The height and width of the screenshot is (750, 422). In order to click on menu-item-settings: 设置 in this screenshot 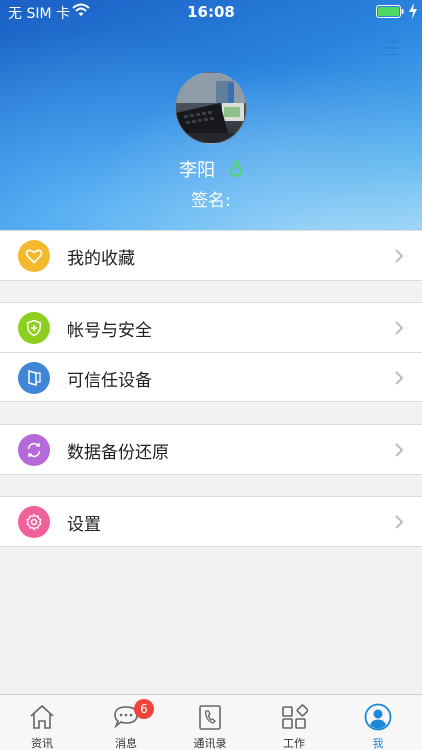, I will do `click(211, 521)`.